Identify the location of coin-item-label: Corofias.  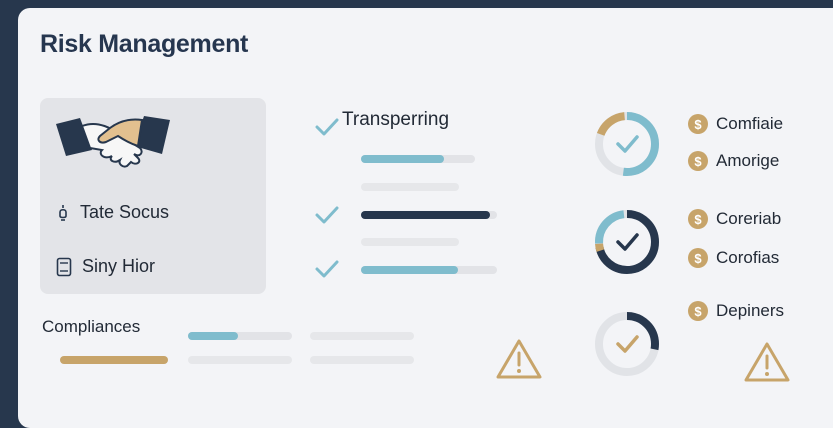
(748, 257).